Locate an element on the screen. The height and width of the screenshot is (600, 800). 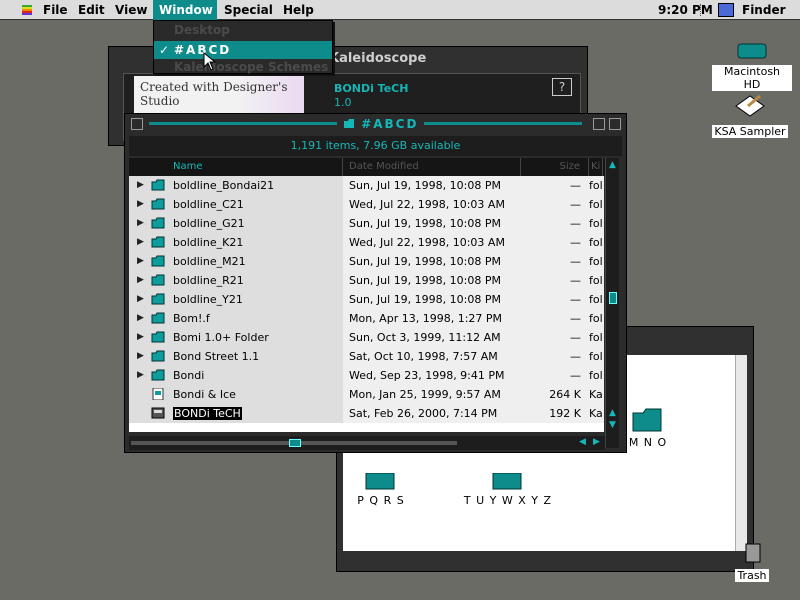
table-row: ▶ Bom!.f Mon, Apr 13, 1998, 1:27 PM — fol is located at coordinates (366, 318).